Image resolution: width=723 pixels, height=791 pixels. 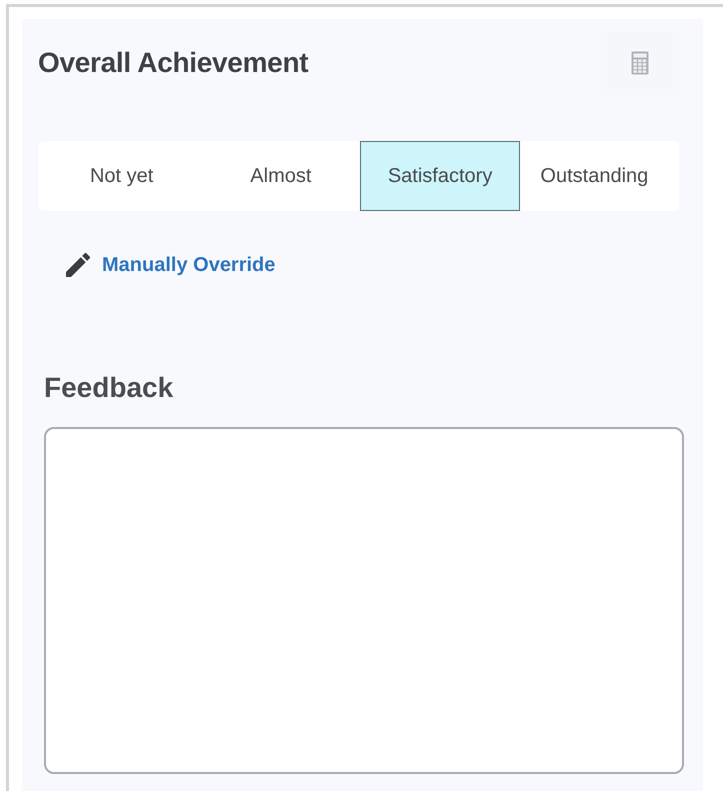 What do you see at coordinates (169, 265) in the screenshot?
I see `manually-override-link: Manually Override` at bounding box center [169, 265].